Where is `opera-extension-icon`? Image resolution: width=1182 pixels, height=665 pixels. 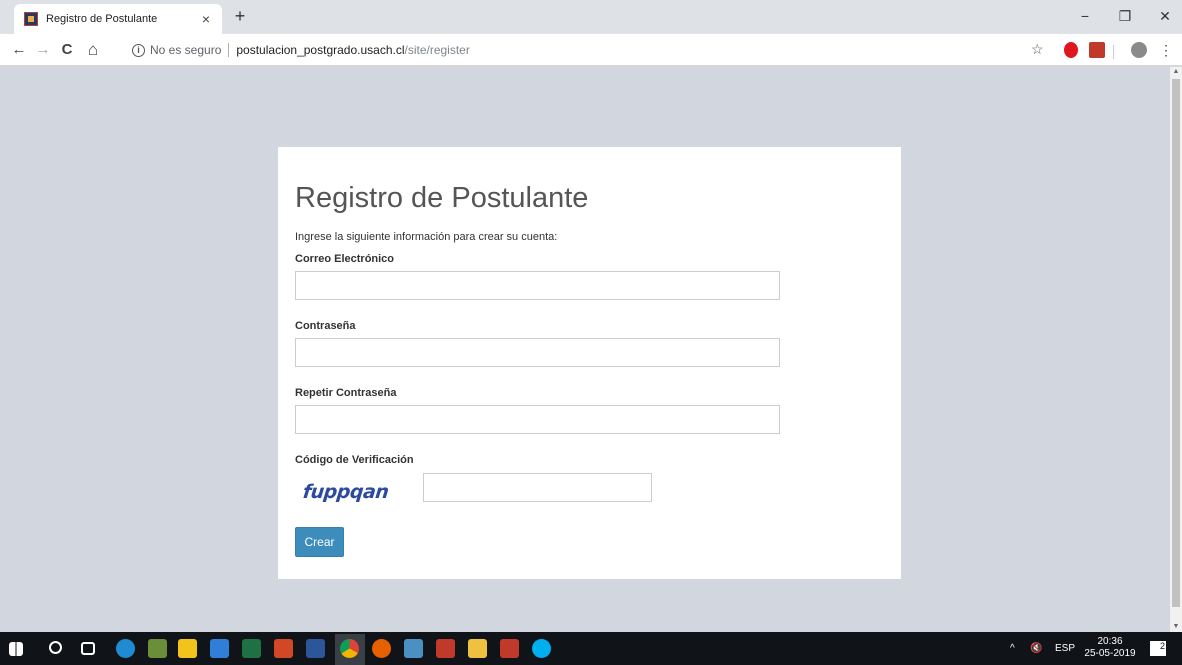 opera-extension-icon is located at coordinates (1071, 50).